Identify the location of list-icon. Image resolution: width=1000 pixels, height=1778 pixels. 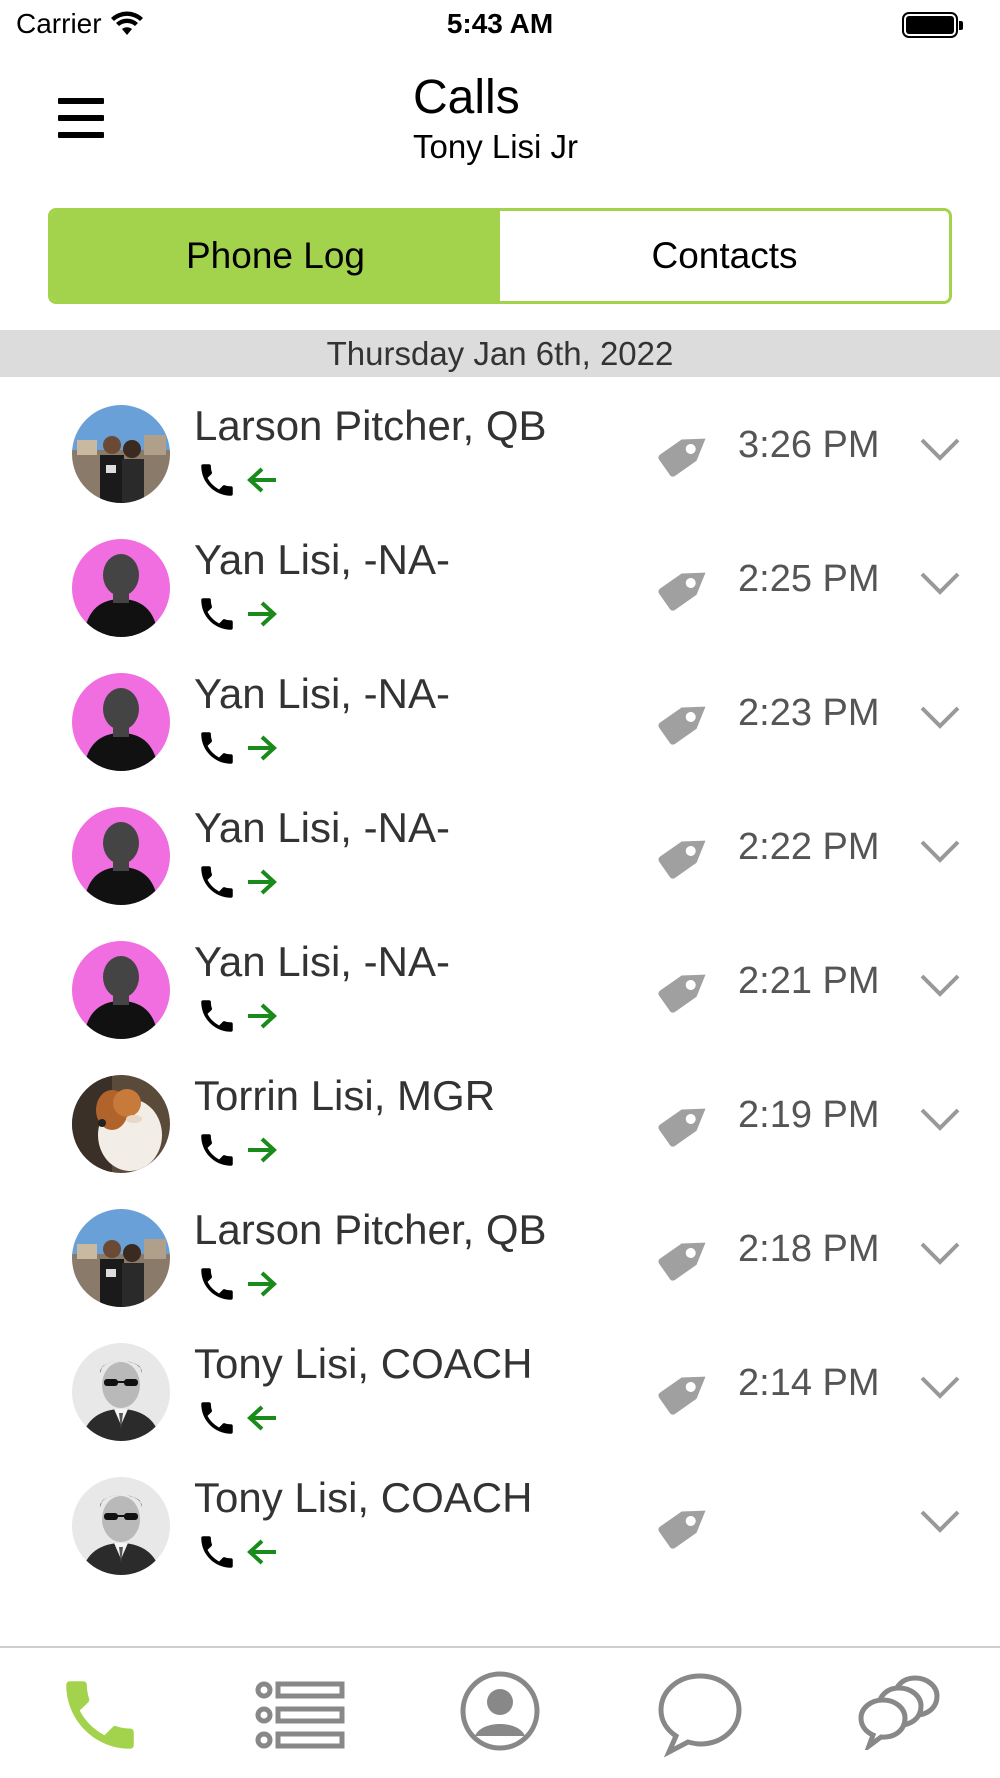
(300, 1715).